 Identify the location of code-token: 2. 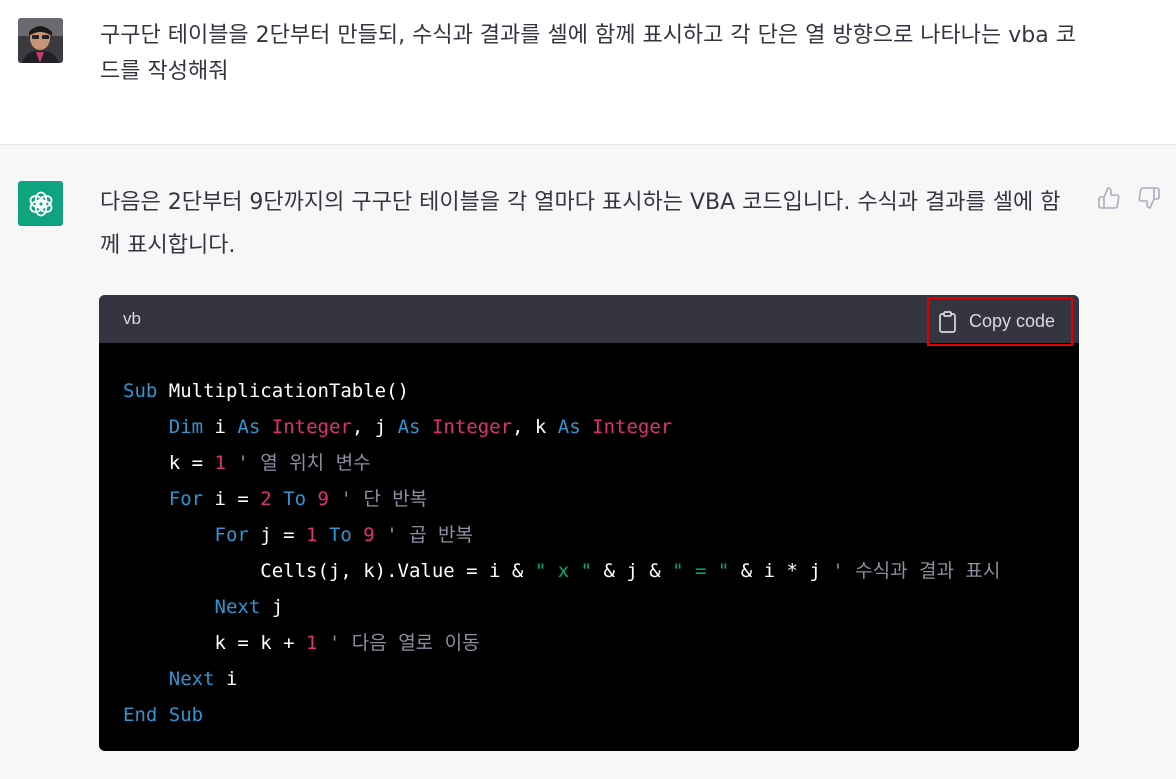
(266, 499).